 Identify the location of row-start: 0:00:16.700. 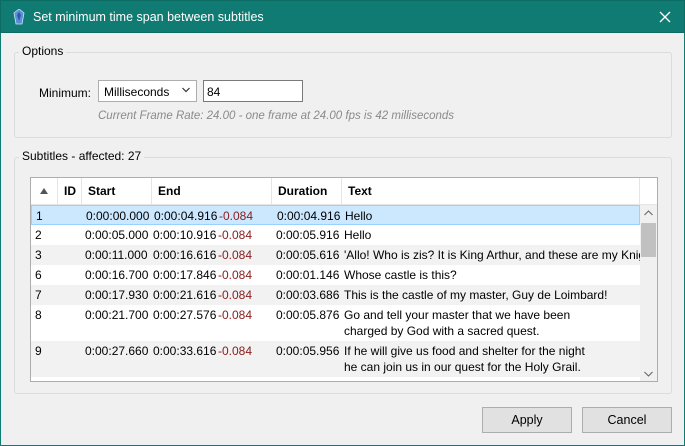
(117, 275).